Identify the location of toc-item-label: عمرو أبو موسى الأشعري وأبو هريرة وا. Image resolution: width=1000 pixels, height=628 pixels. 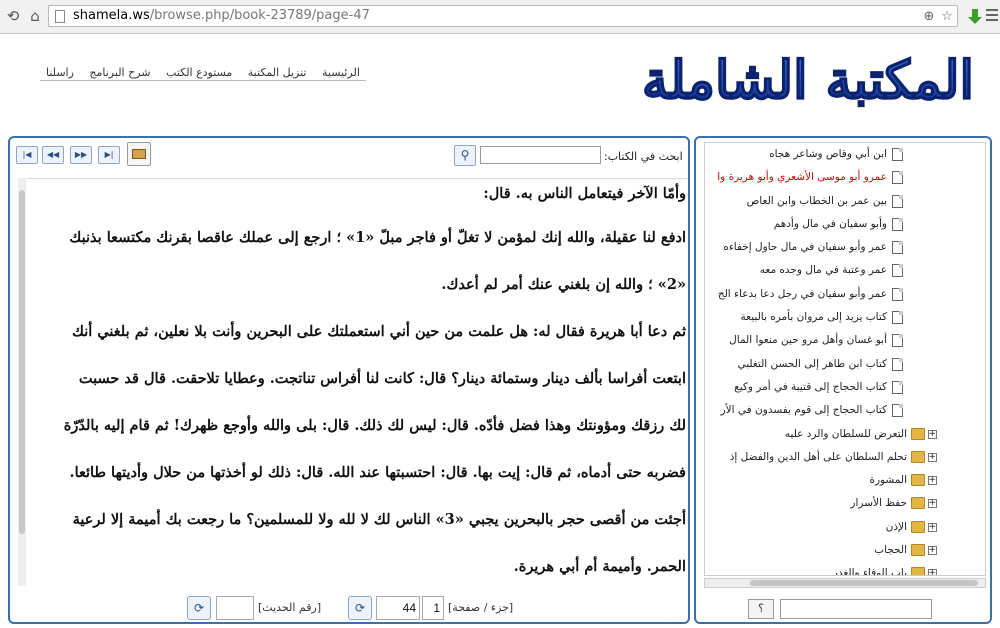
(802, 177).